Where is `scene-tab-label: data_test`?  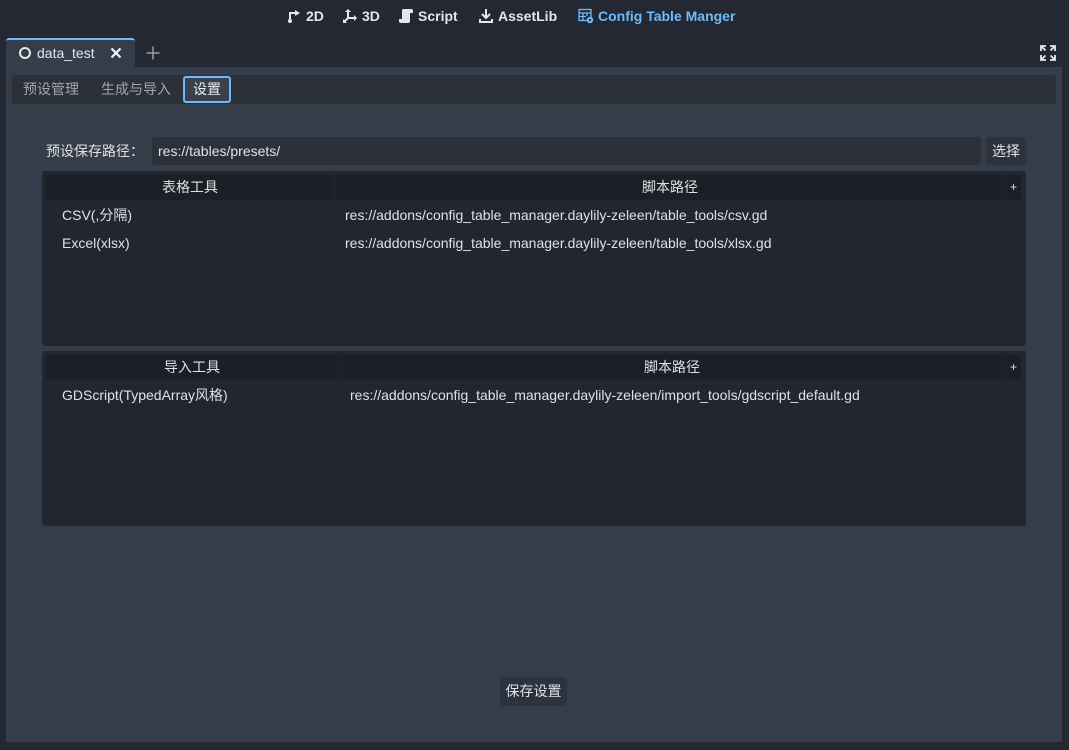
scene-tab-label: data_test is located at coordinates (66, 53).